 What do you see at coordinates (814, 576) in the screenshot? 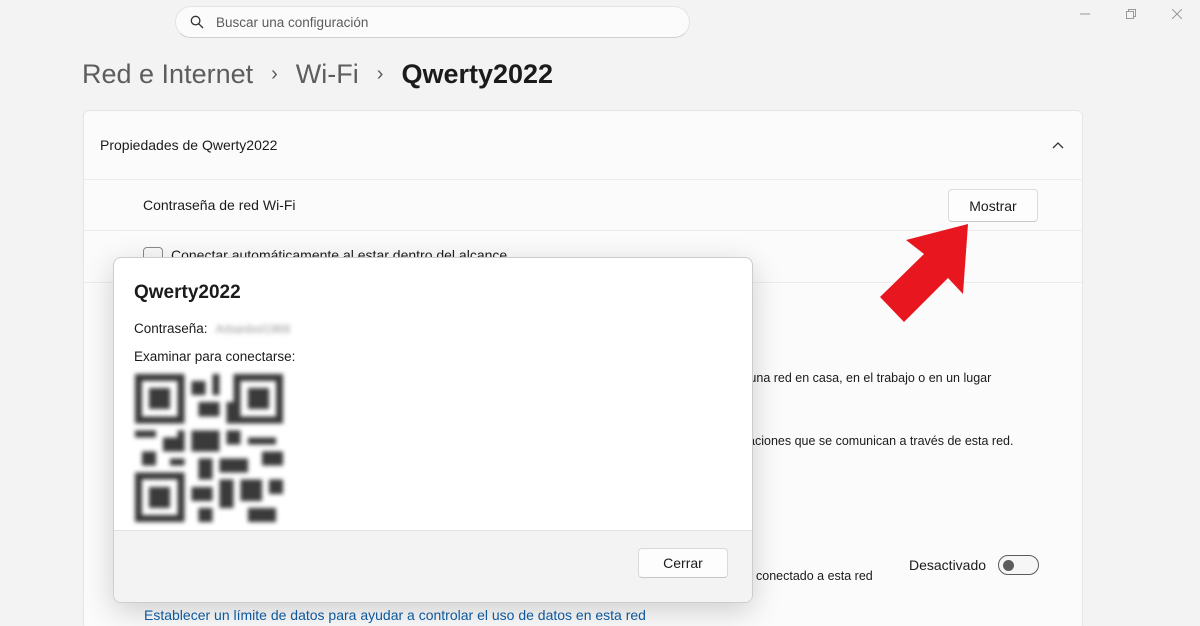
I see `metered-description: conectado a esta red` at bounding box center [814, 576].